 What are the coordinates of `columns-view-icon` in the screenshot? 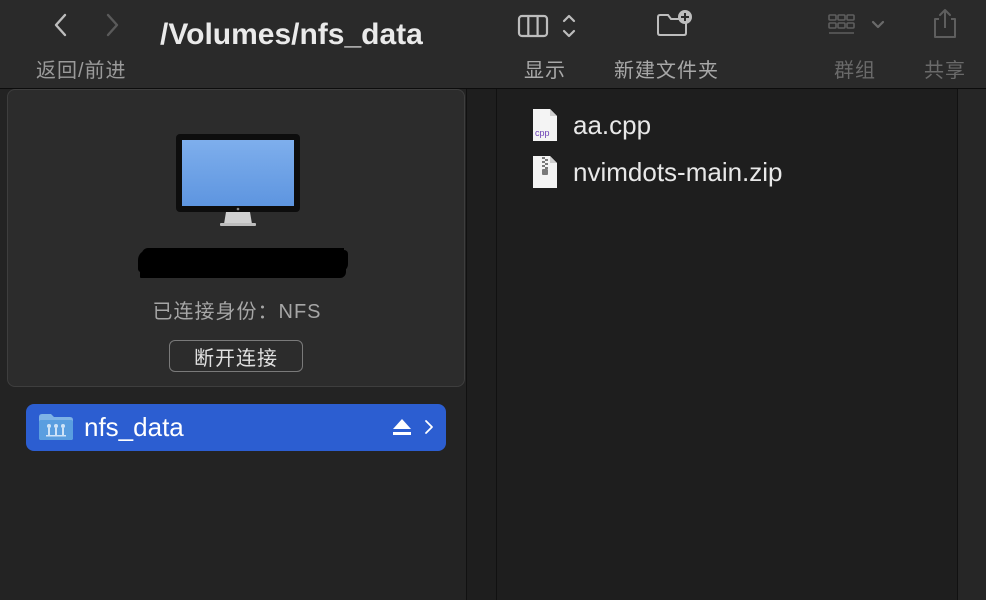 It's located at (546, 26).